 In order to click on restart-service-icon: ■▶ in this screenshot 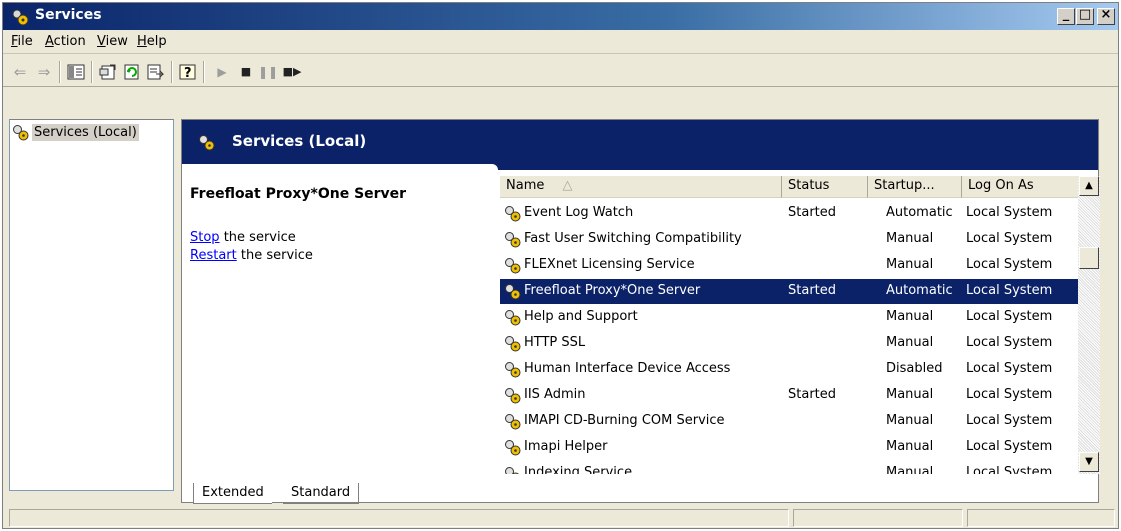, I will do `click(292, 72)`.